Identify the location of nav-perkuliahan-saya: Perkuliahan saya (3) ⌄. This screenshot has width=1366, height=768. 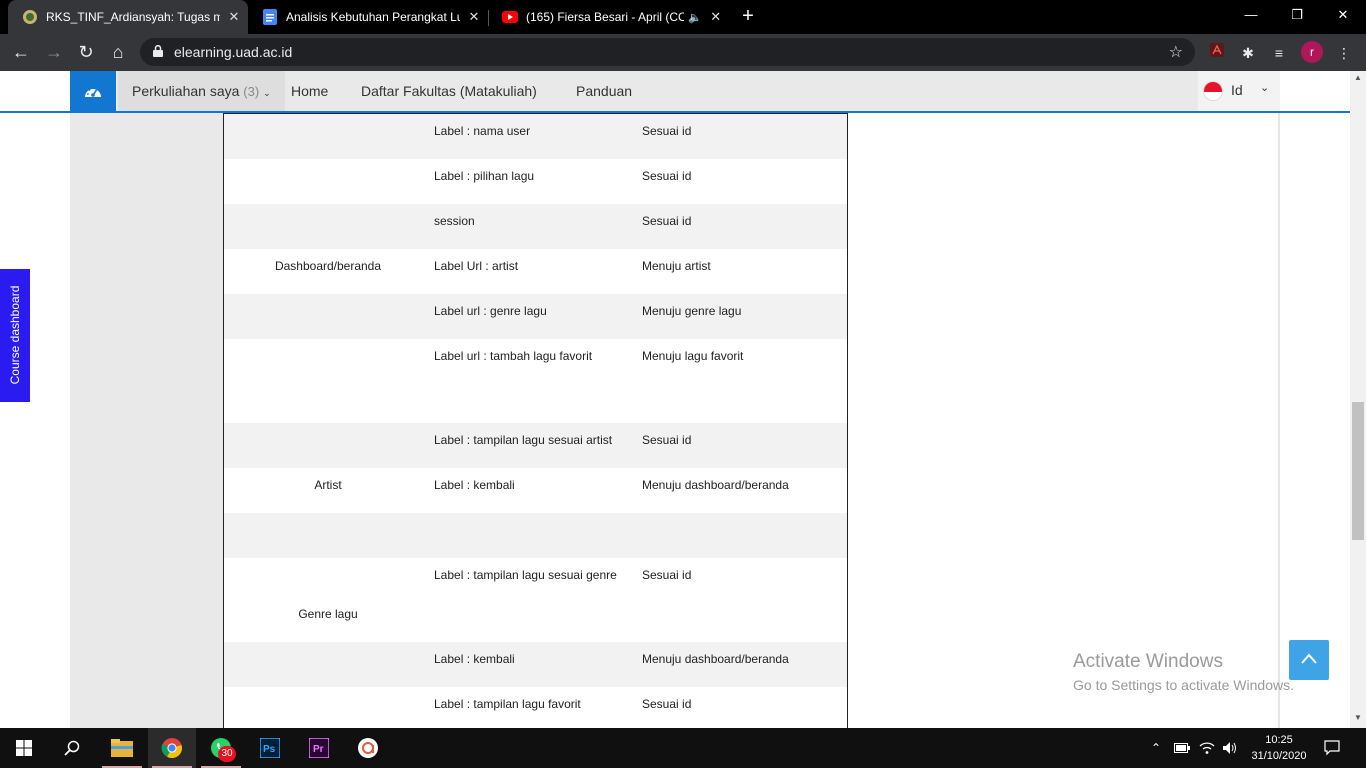
(201, 91).